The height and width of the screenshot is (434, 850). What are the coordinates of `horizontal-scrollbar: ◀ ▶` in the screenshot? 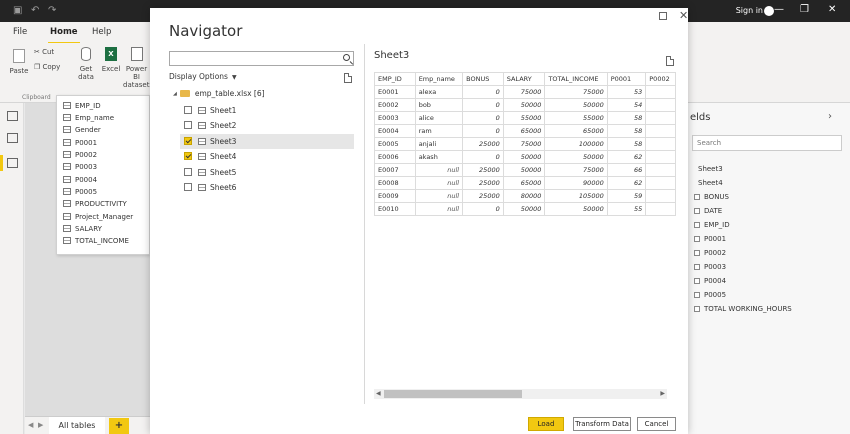 It's located at (520, 394).